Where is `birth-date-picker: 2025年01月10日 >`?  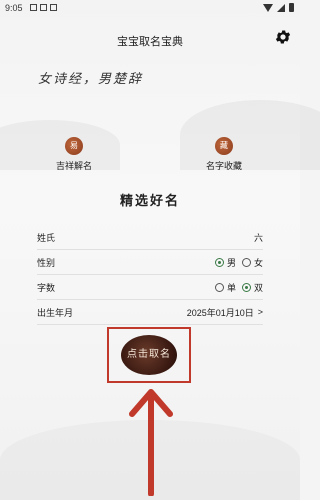
birth-date-picker: 2025年01月10日 > is located at coordinates (225, 312).